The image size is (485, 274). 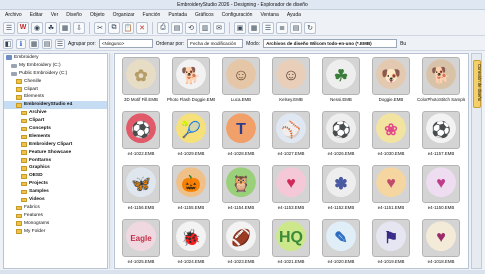 What do you see at coordinates (291, 135) in the screenshot?
I see `design-thumbnail-item: ⚾ e4-1027.EMB` at bounding box center [291, 135].